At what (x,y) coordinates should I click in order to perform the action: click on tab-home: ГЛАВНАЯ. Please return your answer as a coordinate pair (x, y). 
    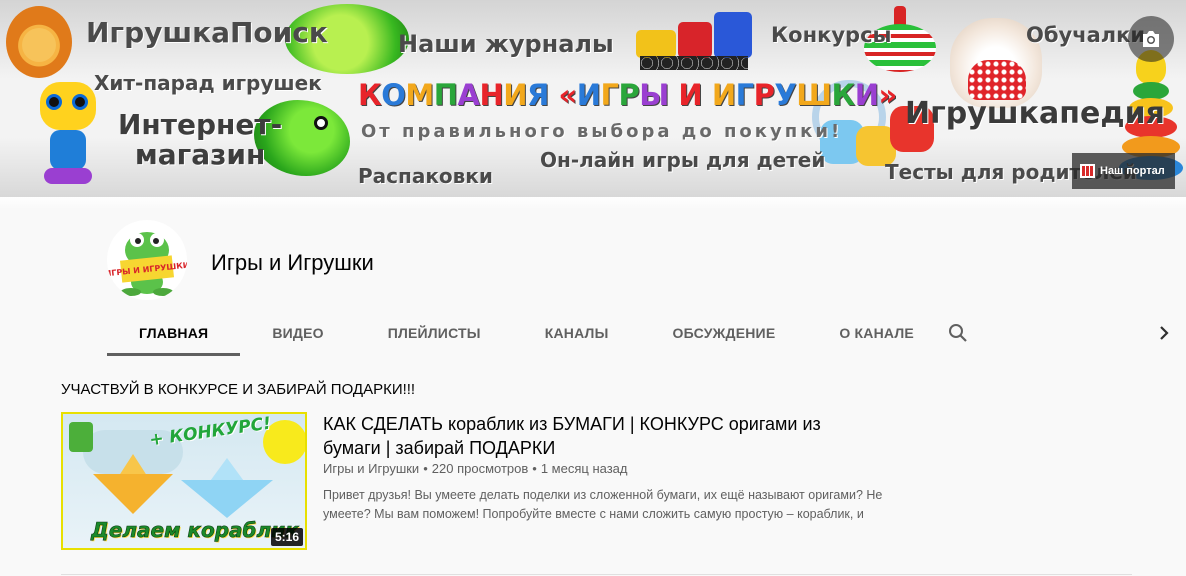
    Looking at the image, I should click on (174, 333).